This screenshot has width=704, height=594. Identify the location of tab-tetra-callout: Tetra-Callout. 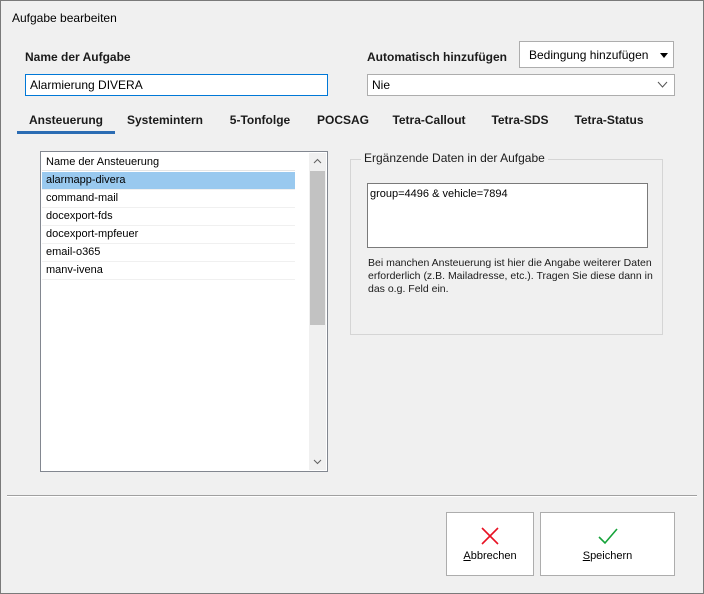
(429, 122).